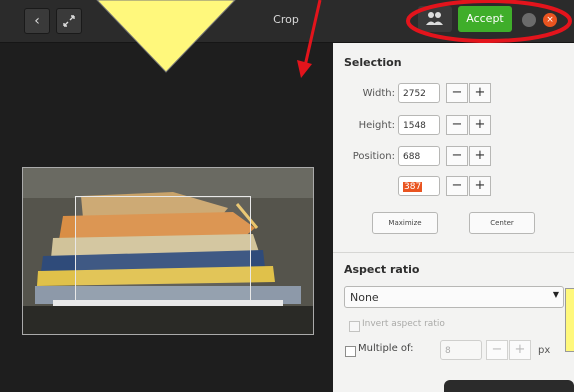 Image resolution: width=574 pixels, height=392 pixels. I want to click on red-arrow-head, so click(304, 69).